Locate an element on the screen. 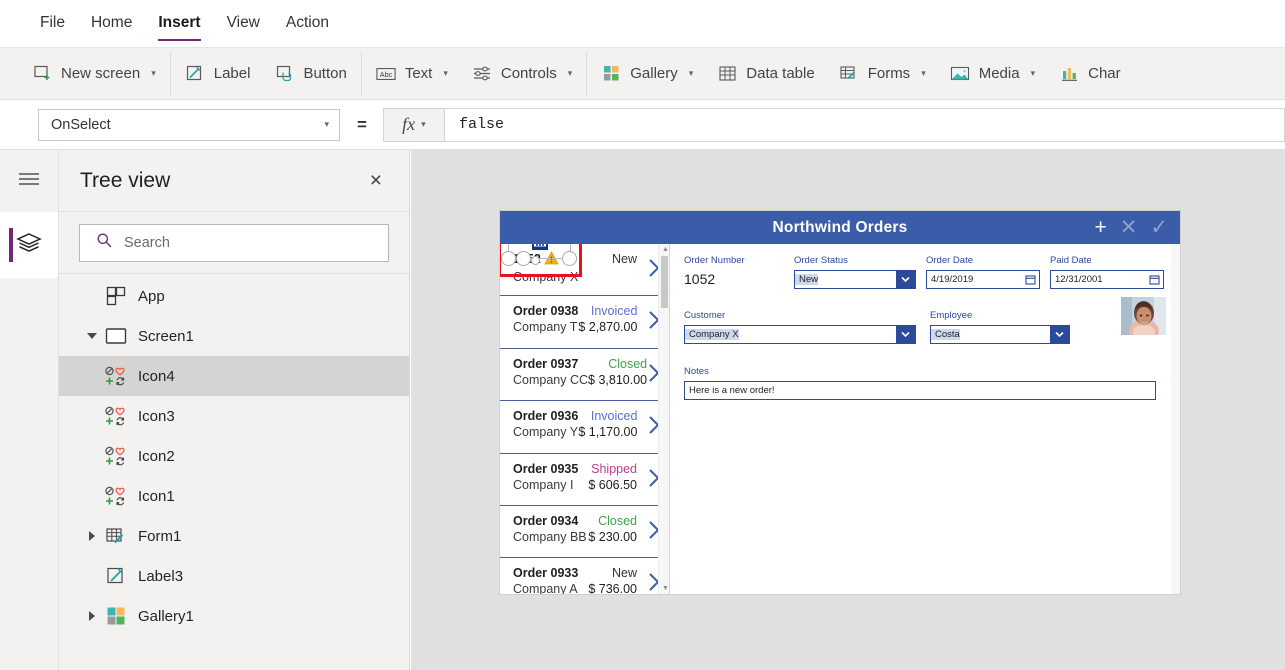 The image size is (1285, 670). order-date-picker: 4/19/2019 is located at coordinates (983, 279).